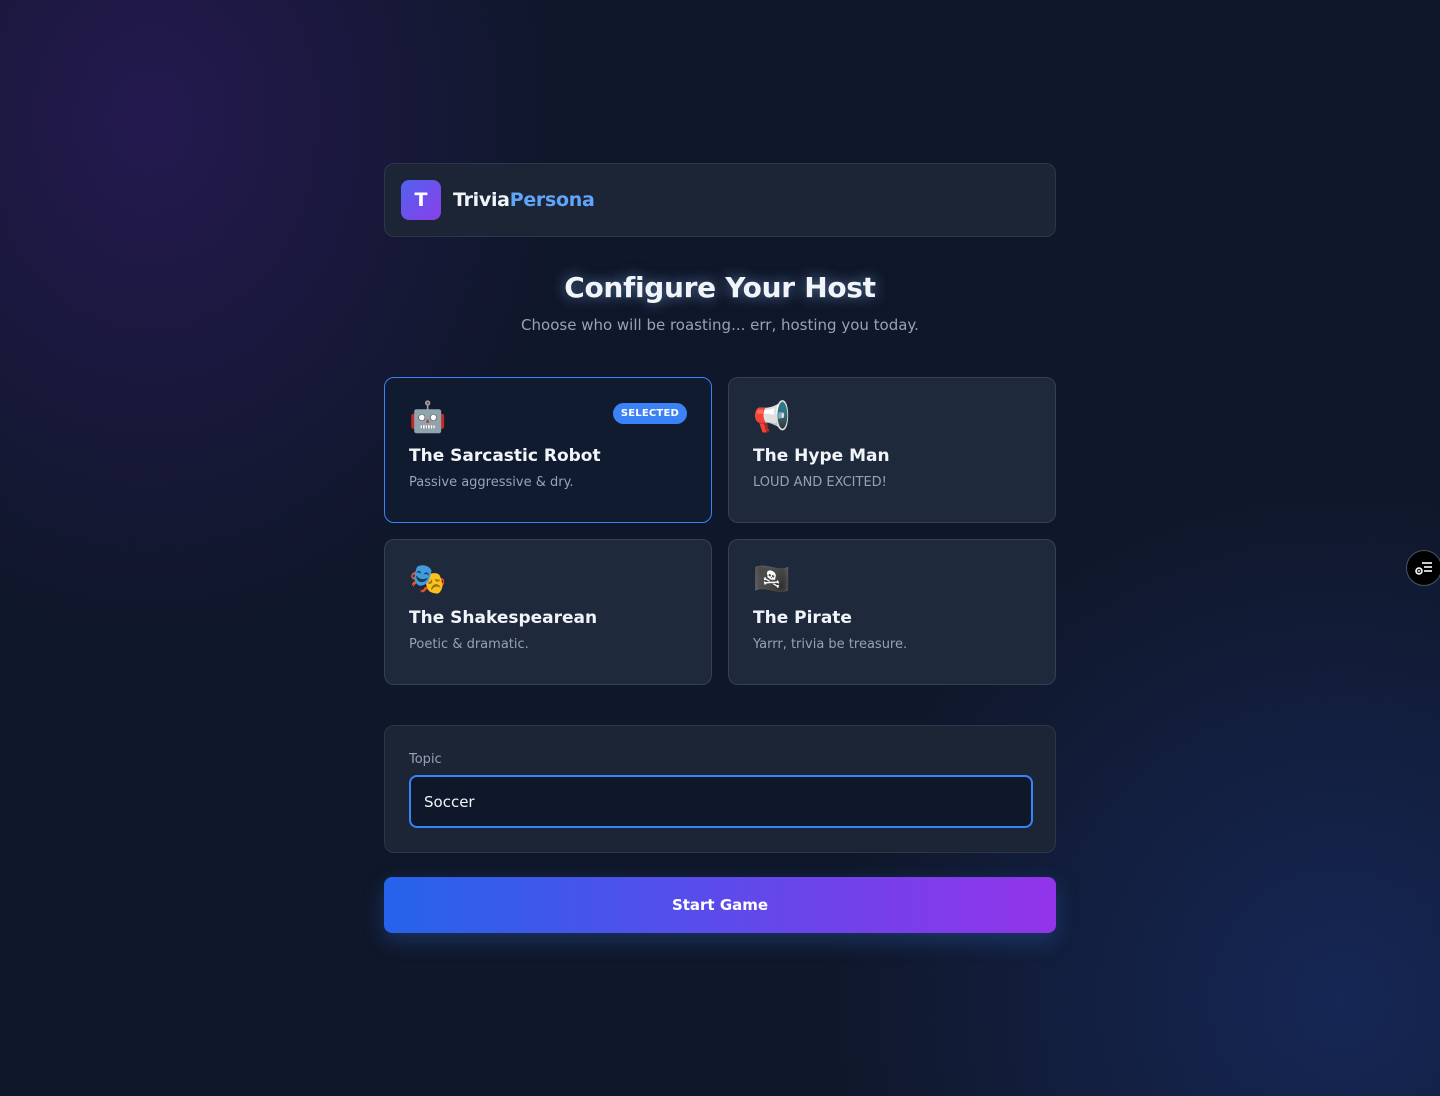  What do you see at coordinates (481, 200) in the screenshot?
I see `brand-name-part1: Trivia` at bounding box center [481, 200].